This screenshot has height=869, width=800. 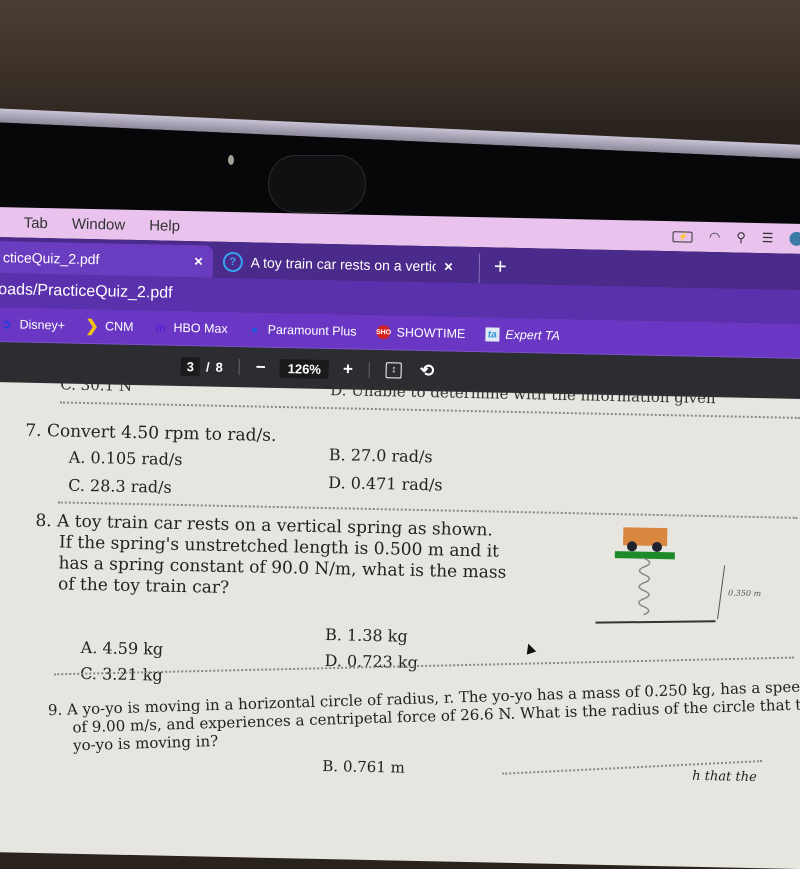 I want to click on cnm-chevron-icon: ❯, so click(x=92, y=326).